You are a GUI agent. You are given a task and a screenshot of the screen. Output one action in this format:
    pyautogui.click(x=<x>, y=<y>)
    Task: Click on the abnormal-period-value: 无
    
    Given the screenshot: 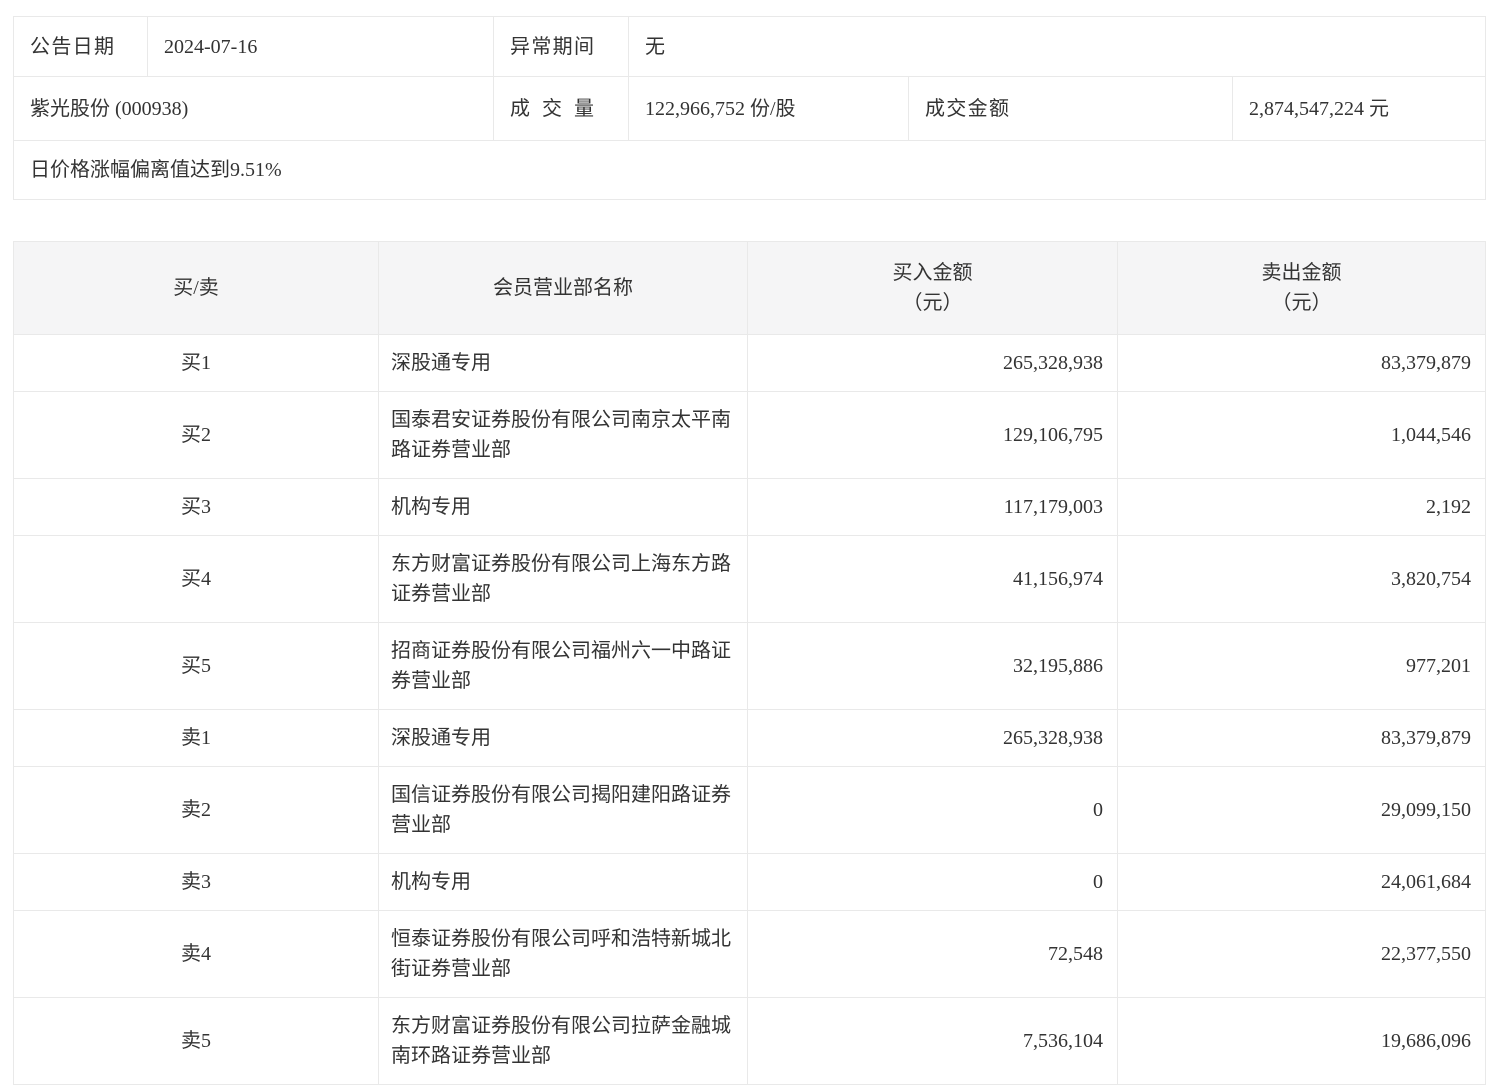 What is the action you would take?
    pyautogui.click(x=1057, y=46)
    